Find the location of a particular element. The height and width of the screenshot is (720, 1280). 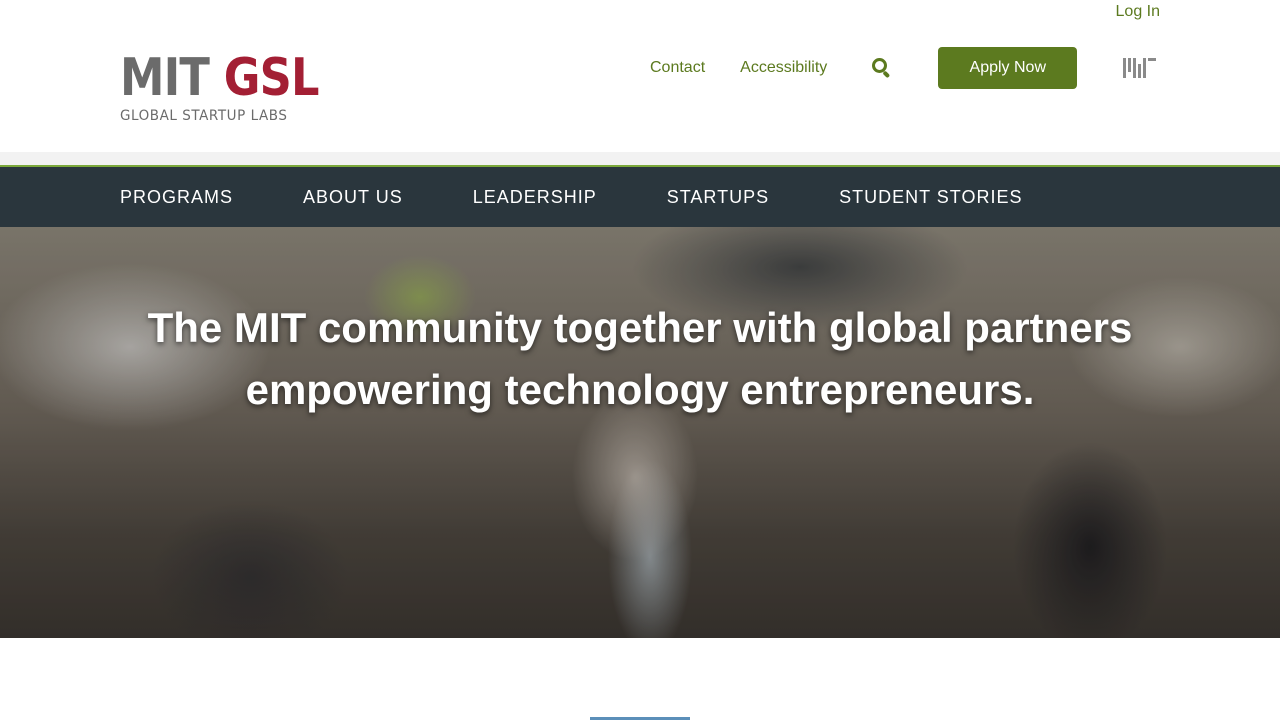

contact-link: Contact is located at coordinates (677, 68).